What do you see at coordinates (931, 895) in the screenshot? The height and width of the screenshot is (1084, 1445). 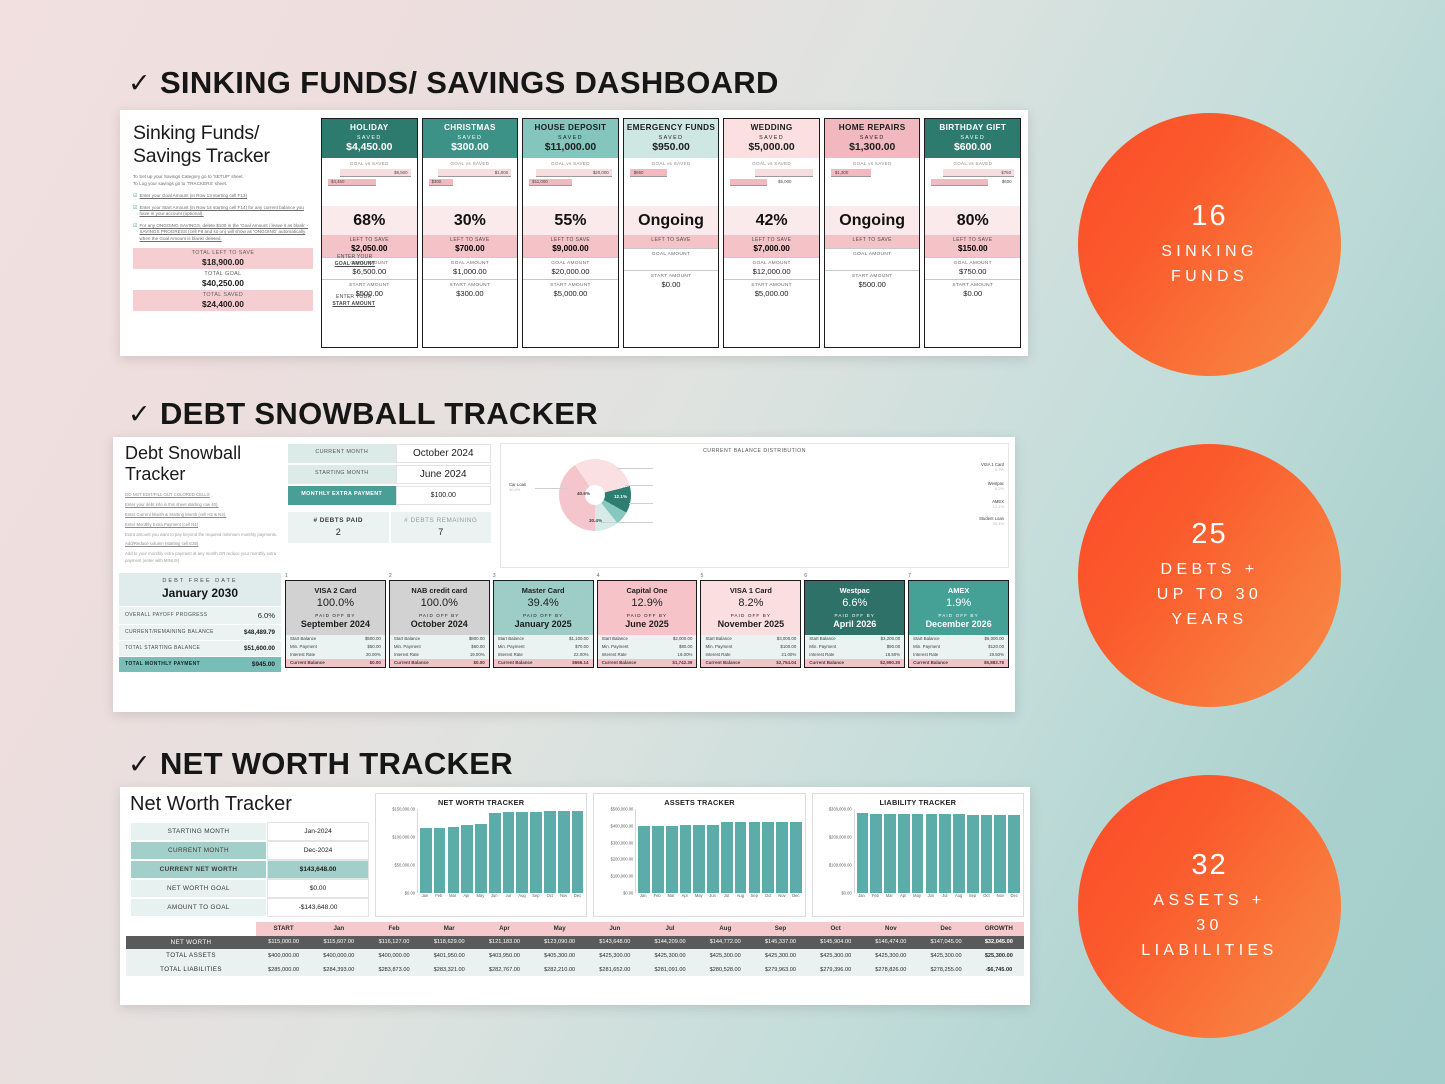 I see `x-tick: Jun` at bounding box center [931, 895].